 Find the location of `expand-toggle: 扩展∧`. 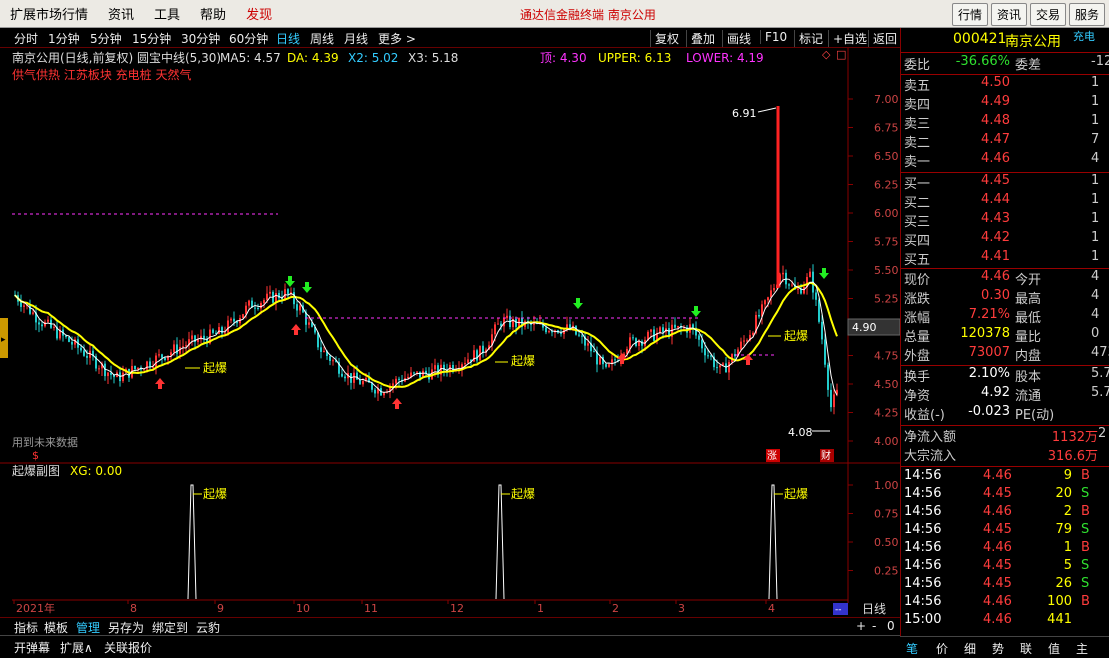

expand-toggle: 扩展∧ is located at coordinates (76, 647).